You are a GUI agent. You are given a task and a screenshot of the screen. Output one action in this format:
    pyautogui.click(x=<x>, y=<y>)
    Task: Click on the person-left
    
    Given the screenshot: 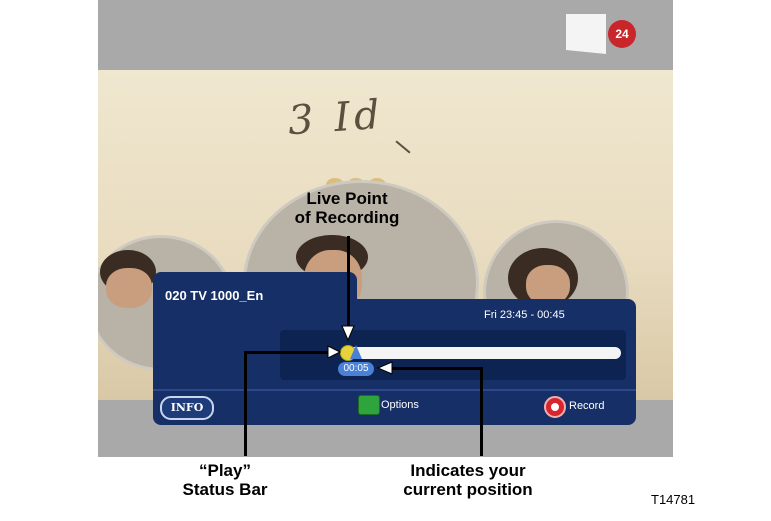 What is the action you would take?
    pyautogui.click(x=129, y=288)
    